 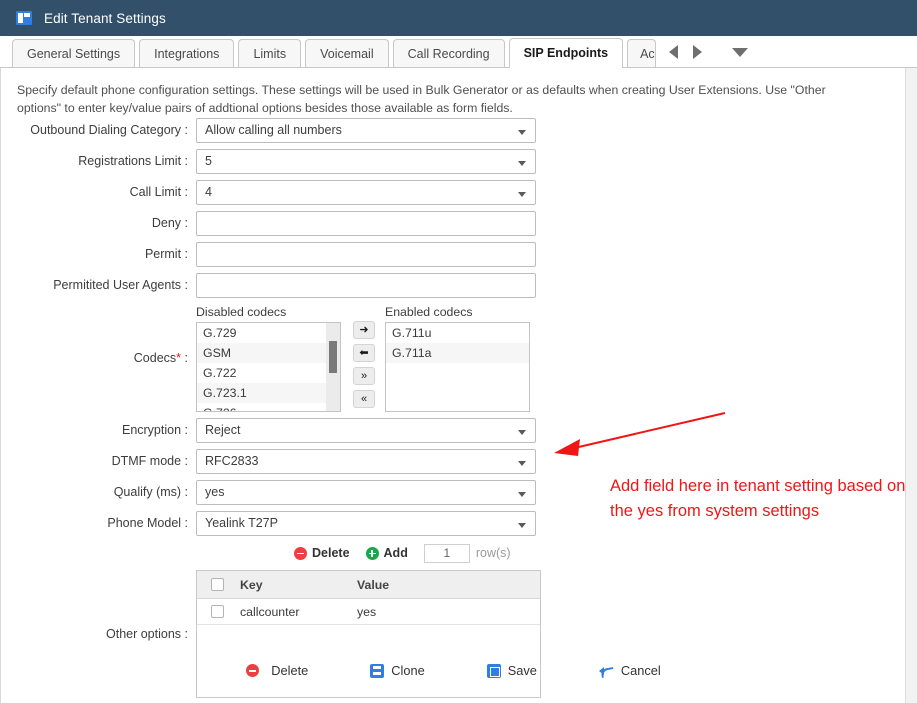 I want to click on add-row-label: Add, so click(x=395, y=553).